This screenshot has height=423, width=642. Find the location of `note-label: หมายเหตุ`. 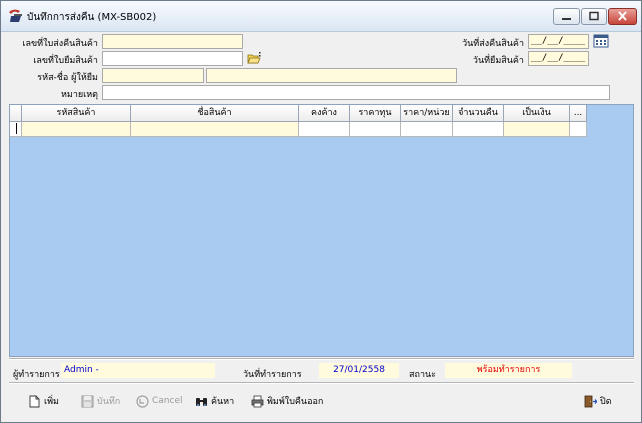

note-label: หมายเหตุ is located at coordinates (79, 95).